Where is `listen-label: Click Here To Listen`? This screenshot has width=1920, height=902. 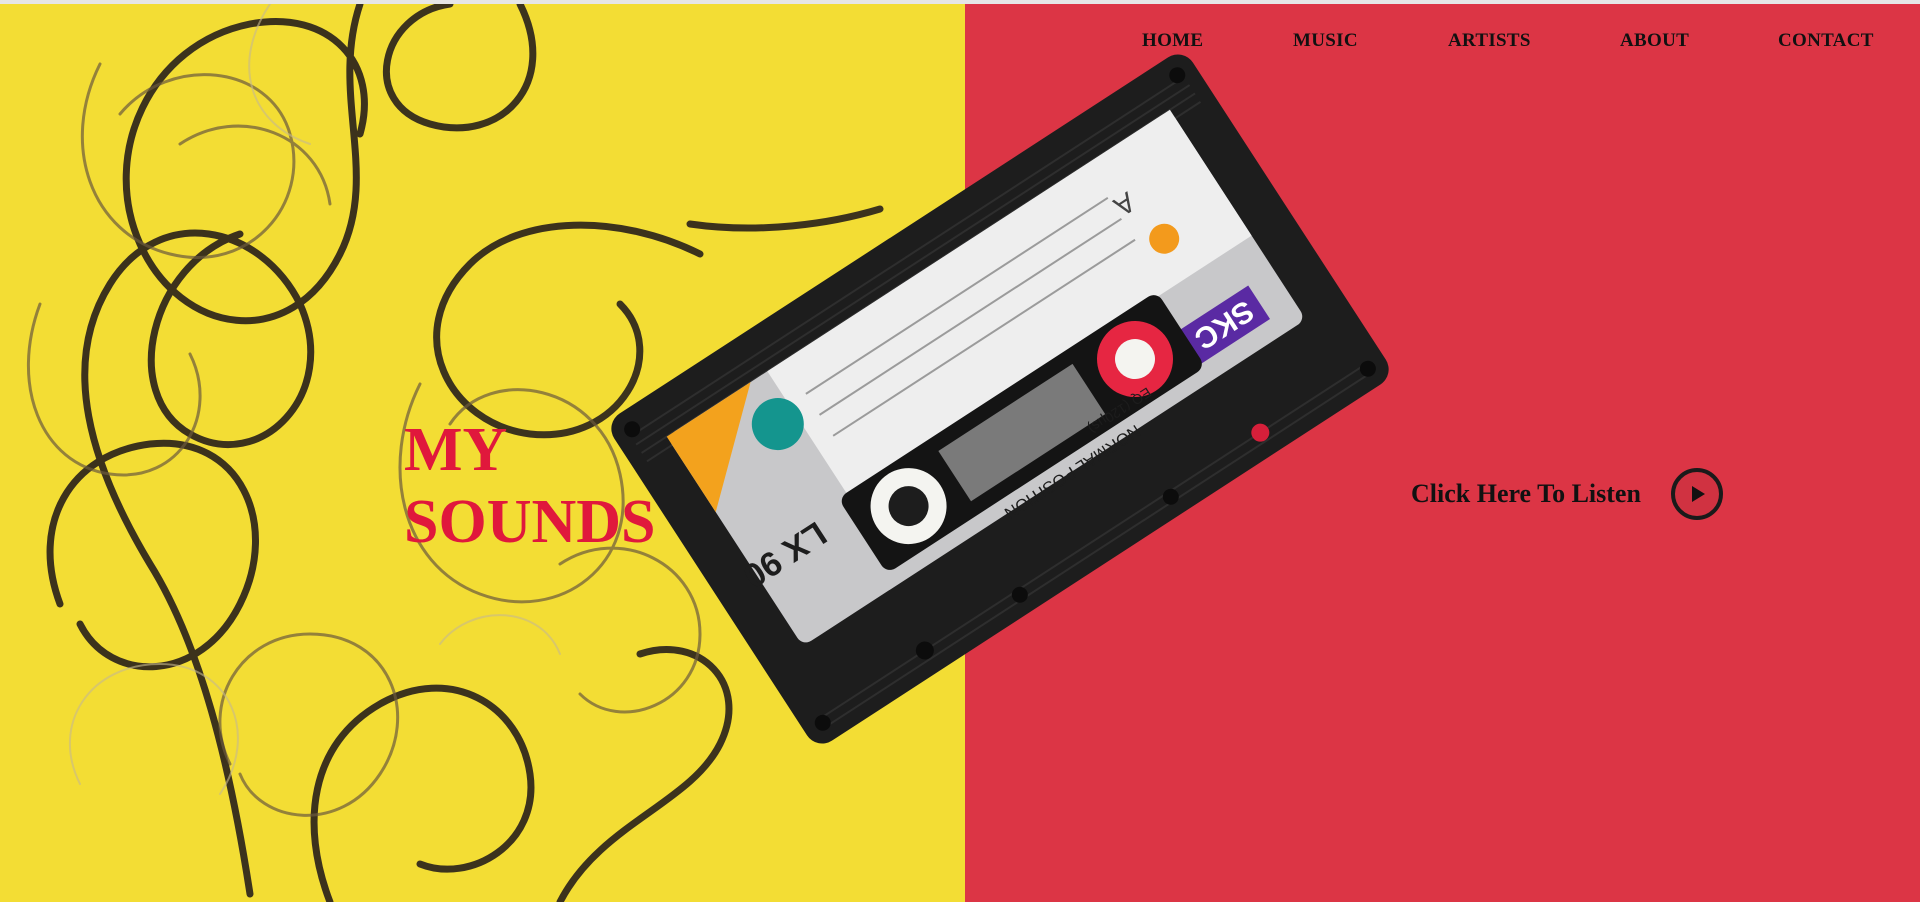 listen-label: Click Here To Listen is located at coordinates (1526, 493).